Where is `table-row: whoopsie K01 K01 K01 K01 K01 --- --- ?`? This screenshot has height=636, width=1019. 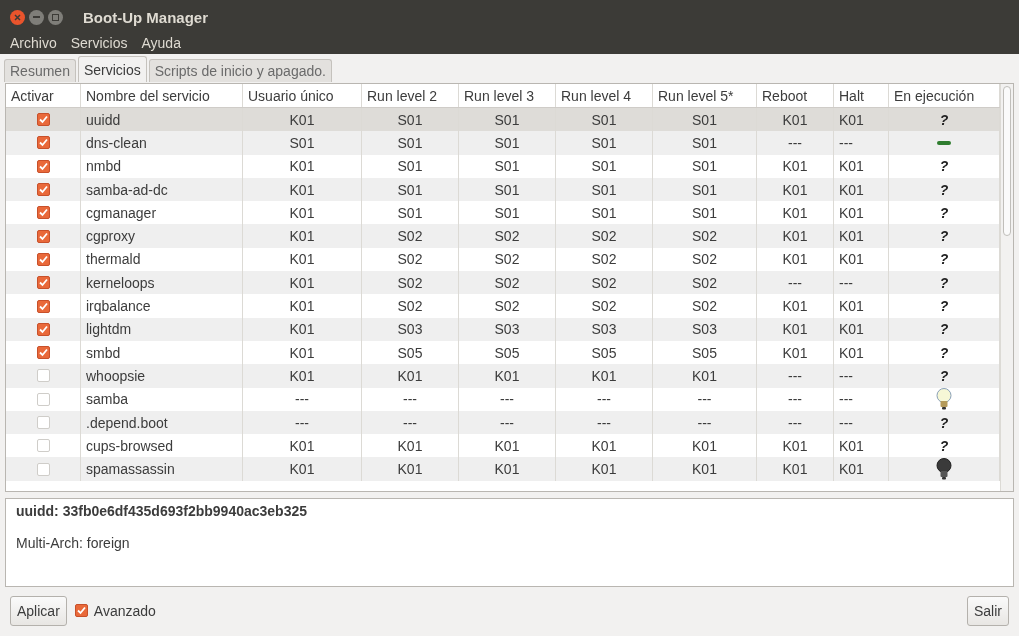 table-row: whoopsie K01 K01 K01 K01 K01 --- --- ? is located at coordinates (503, 376).